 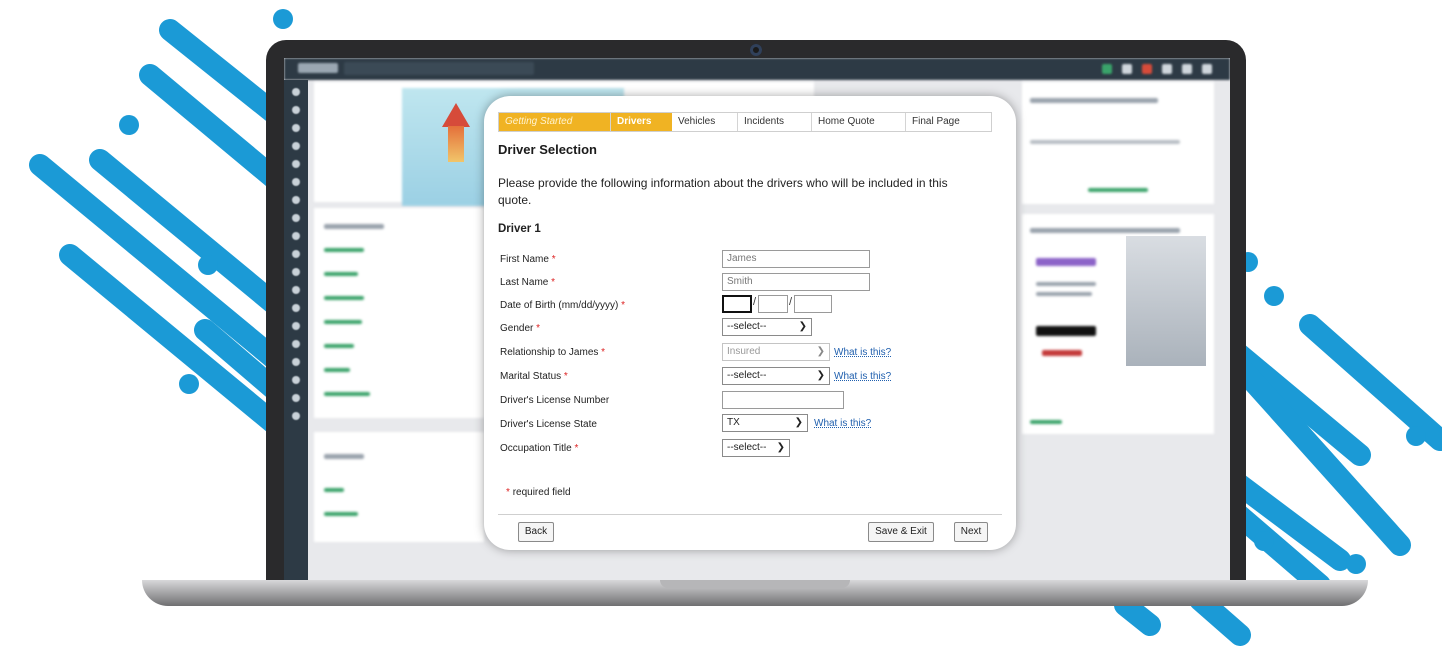 What do you see at coordinates (555, 400) in the screenshot?
I see `license-number-label: Driver's License Number` at bounding box center [555, 400].